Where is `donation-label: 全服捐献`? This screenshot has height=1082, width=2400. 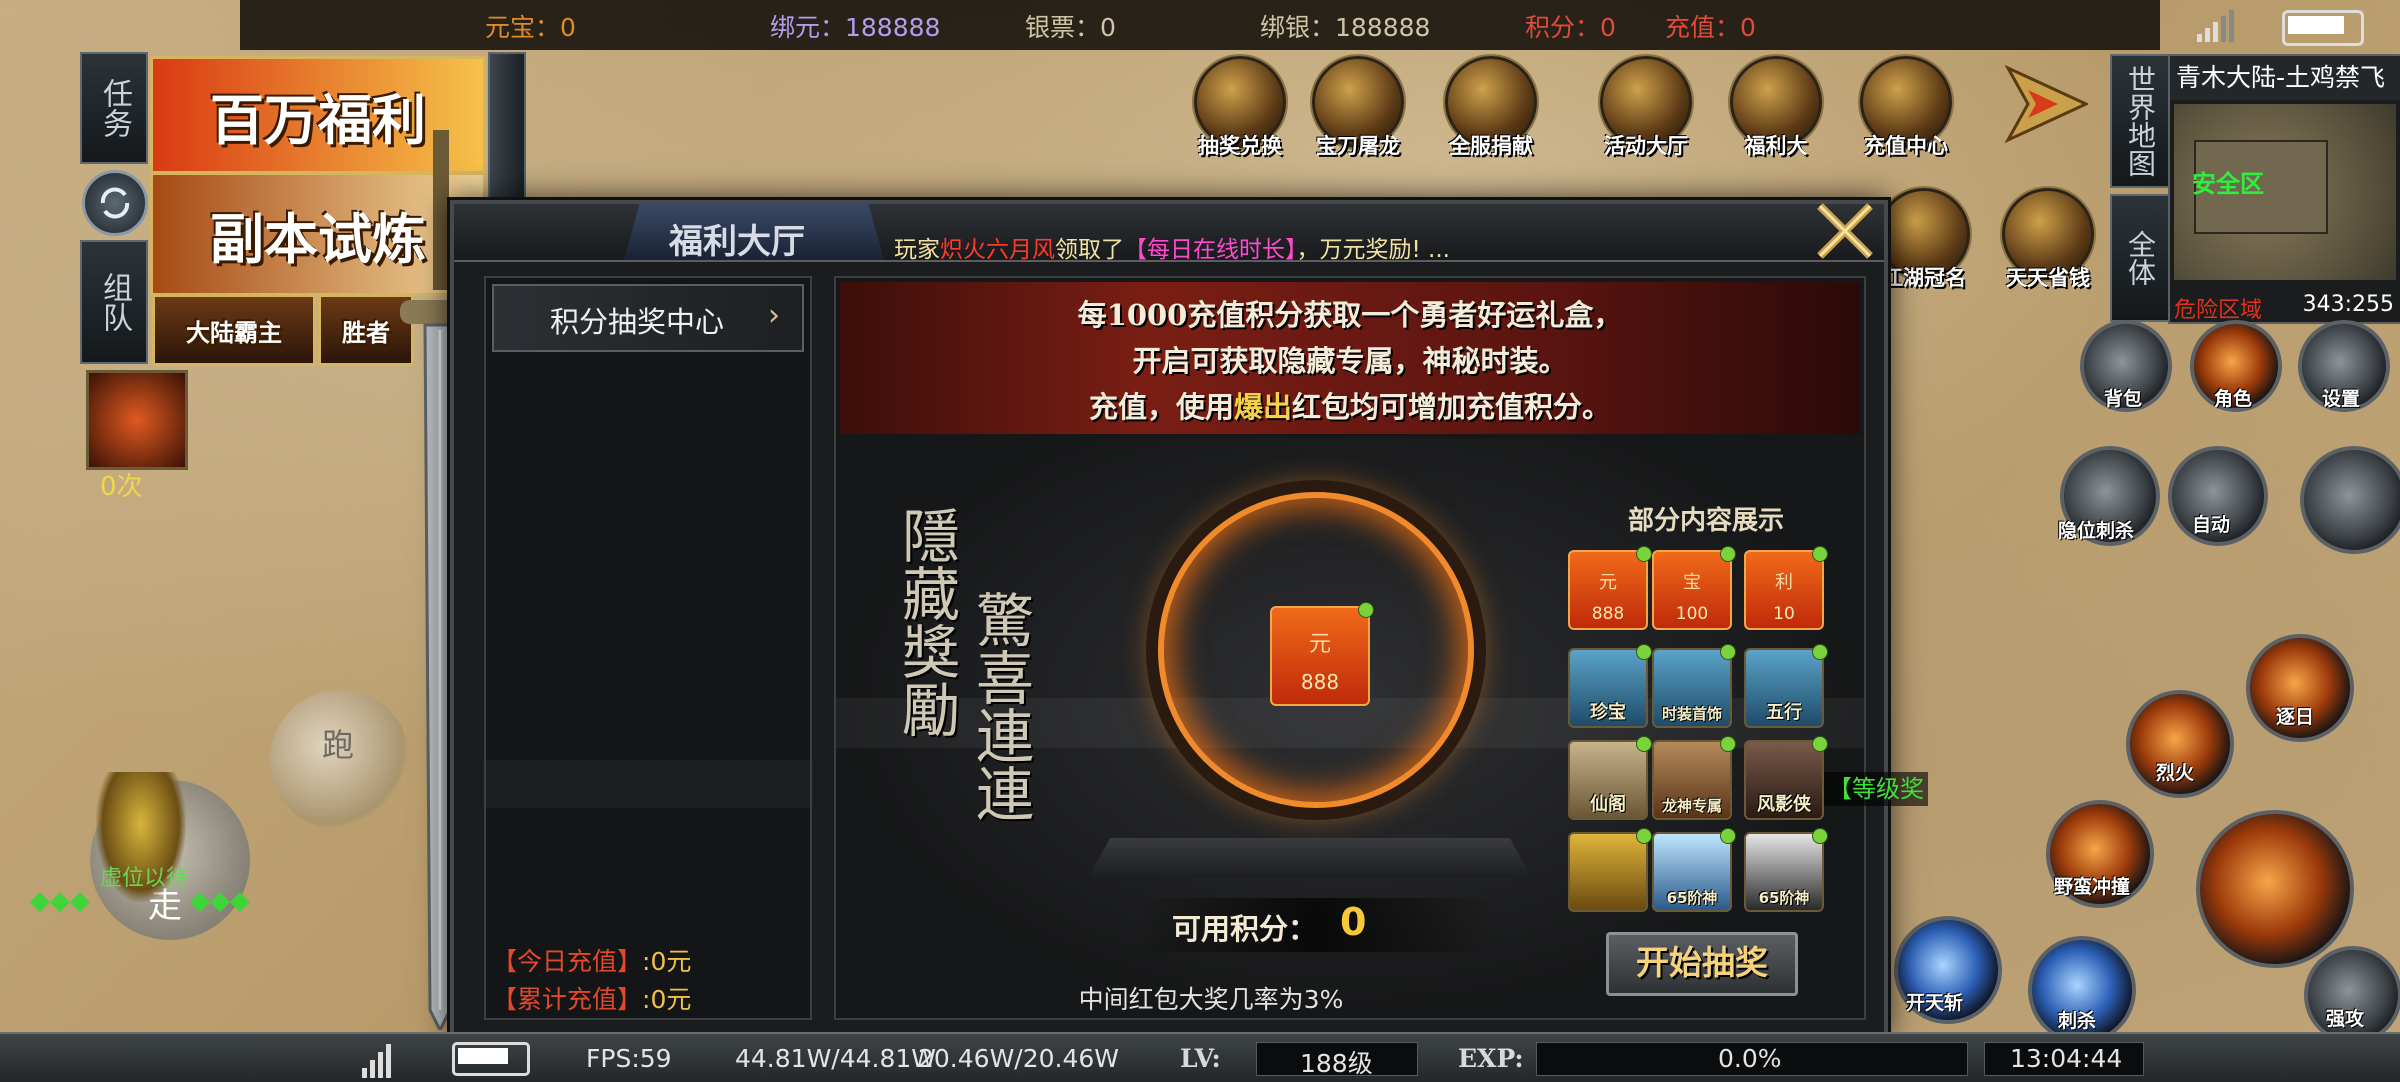
donation-label: 全服捐献 is located at coordinates (1491, 145).